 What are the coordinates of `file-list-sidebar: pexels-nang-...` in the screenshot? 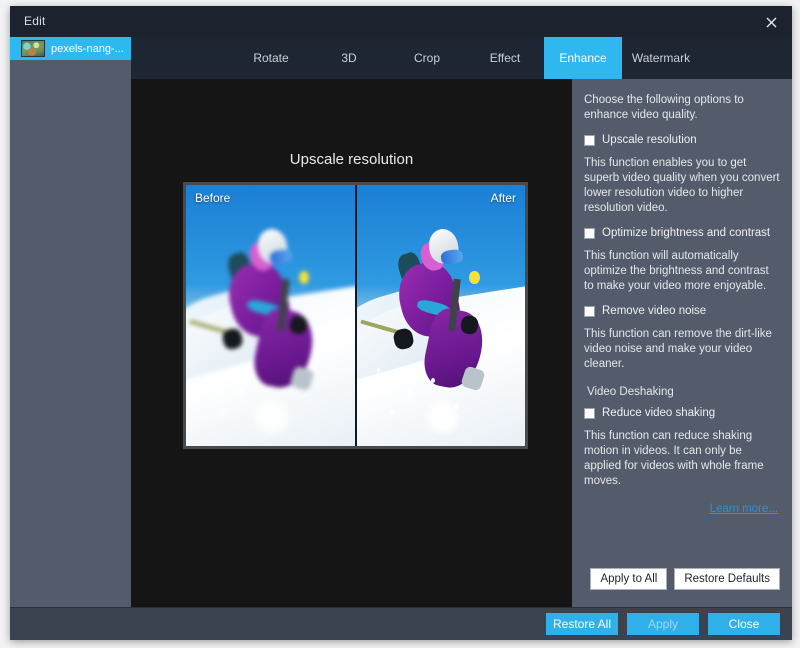 It's located at (71, 322).